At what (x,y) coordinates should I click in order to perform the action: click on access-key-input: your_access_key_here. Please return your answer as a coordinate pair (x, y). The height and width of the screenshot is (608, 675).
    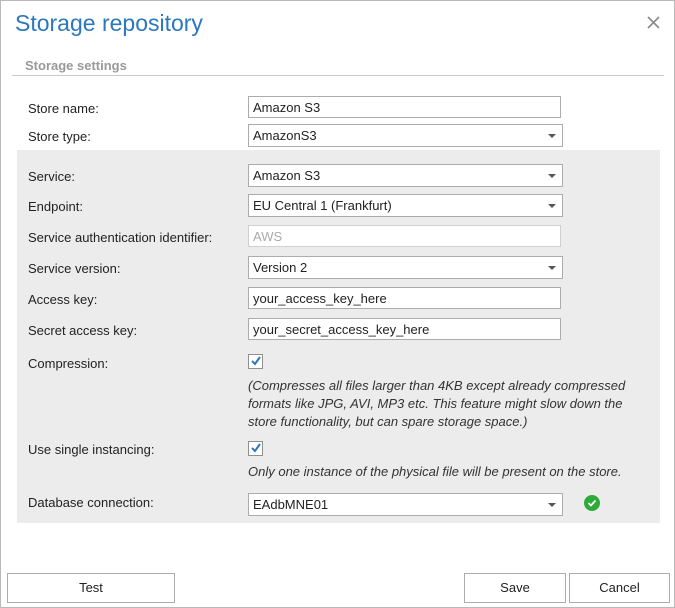
    Looking at the image, I should click on (404, 298).